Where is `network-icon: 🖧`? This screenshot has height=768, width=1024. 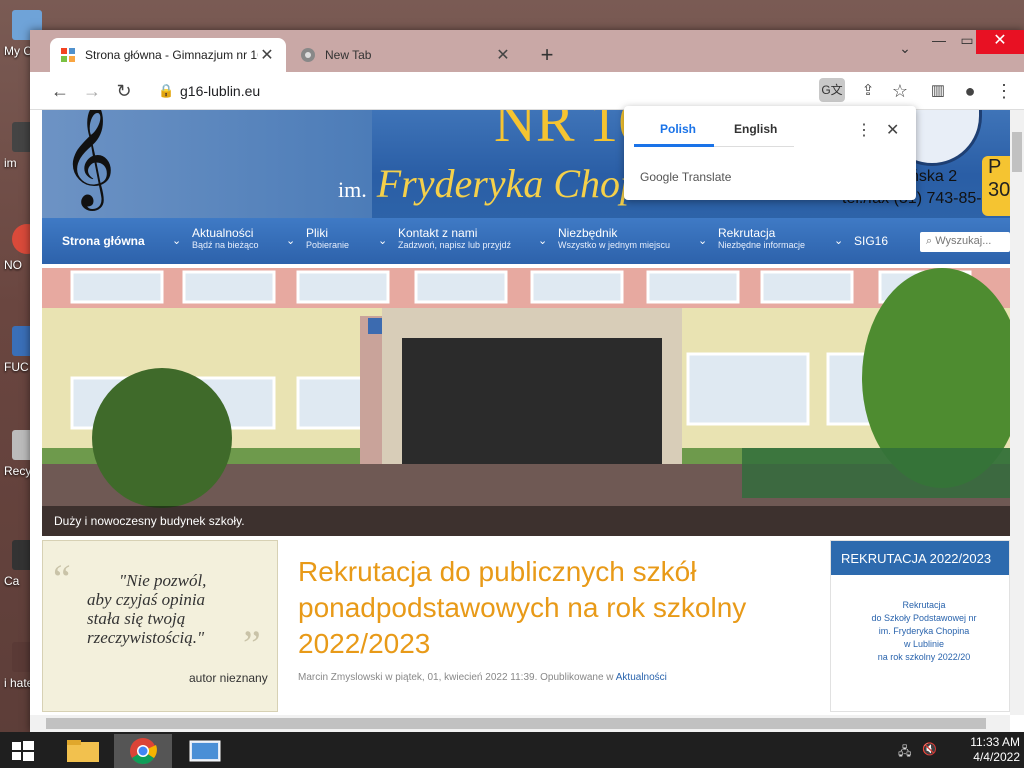 network-icon: 🖧 is located at coordinates (904, 752).